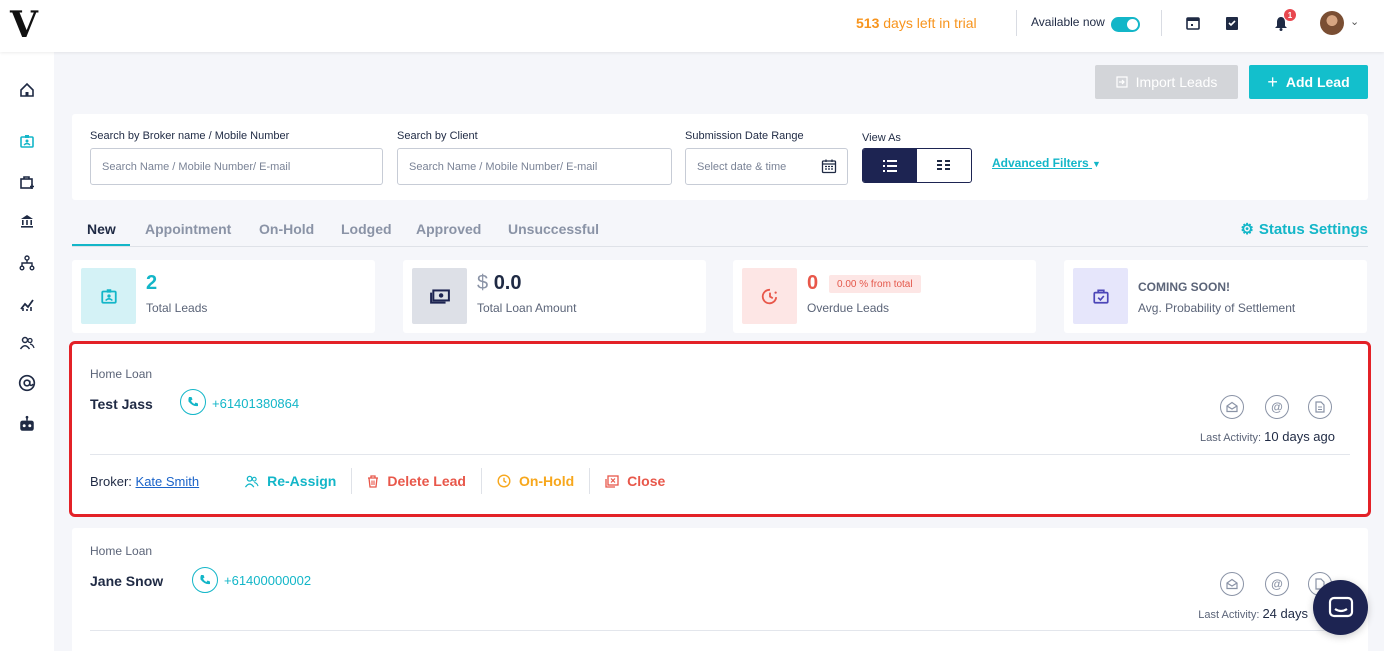  I want to click on tasks-icon, so click(1232, 23).